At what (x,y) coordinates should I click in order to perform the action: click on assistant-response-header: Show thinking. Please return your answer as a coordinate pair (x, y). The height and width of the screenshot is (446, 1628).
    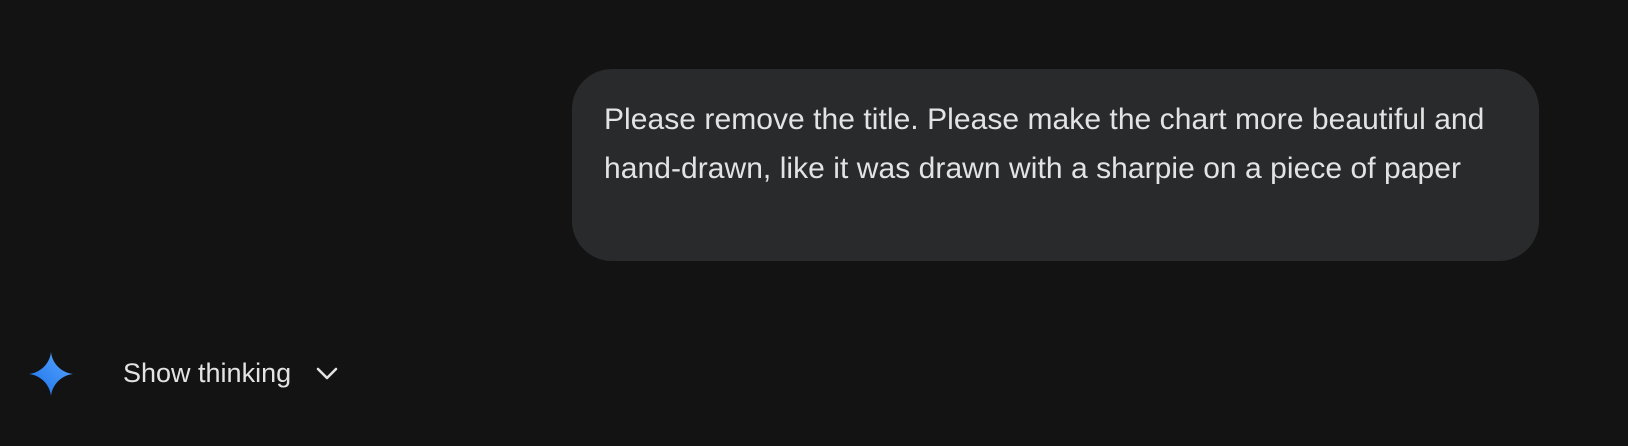
    Looking at the image, I should click on (300, 373).